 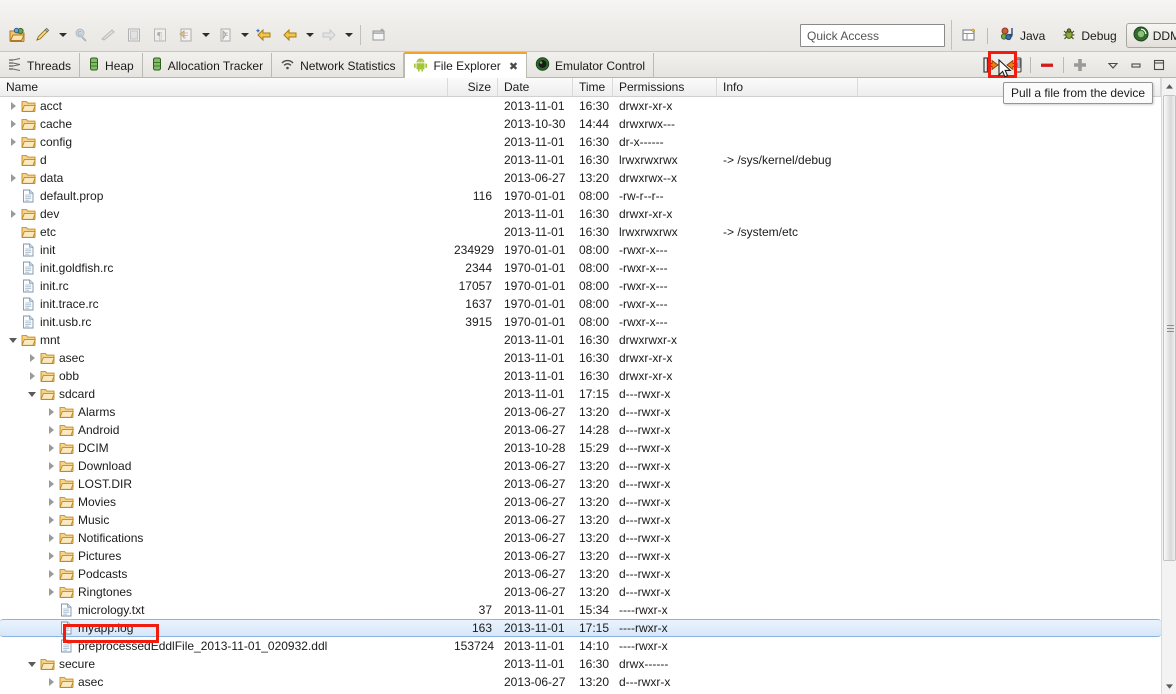 I want to click on open-type-icon, so click(x=17, y=35).